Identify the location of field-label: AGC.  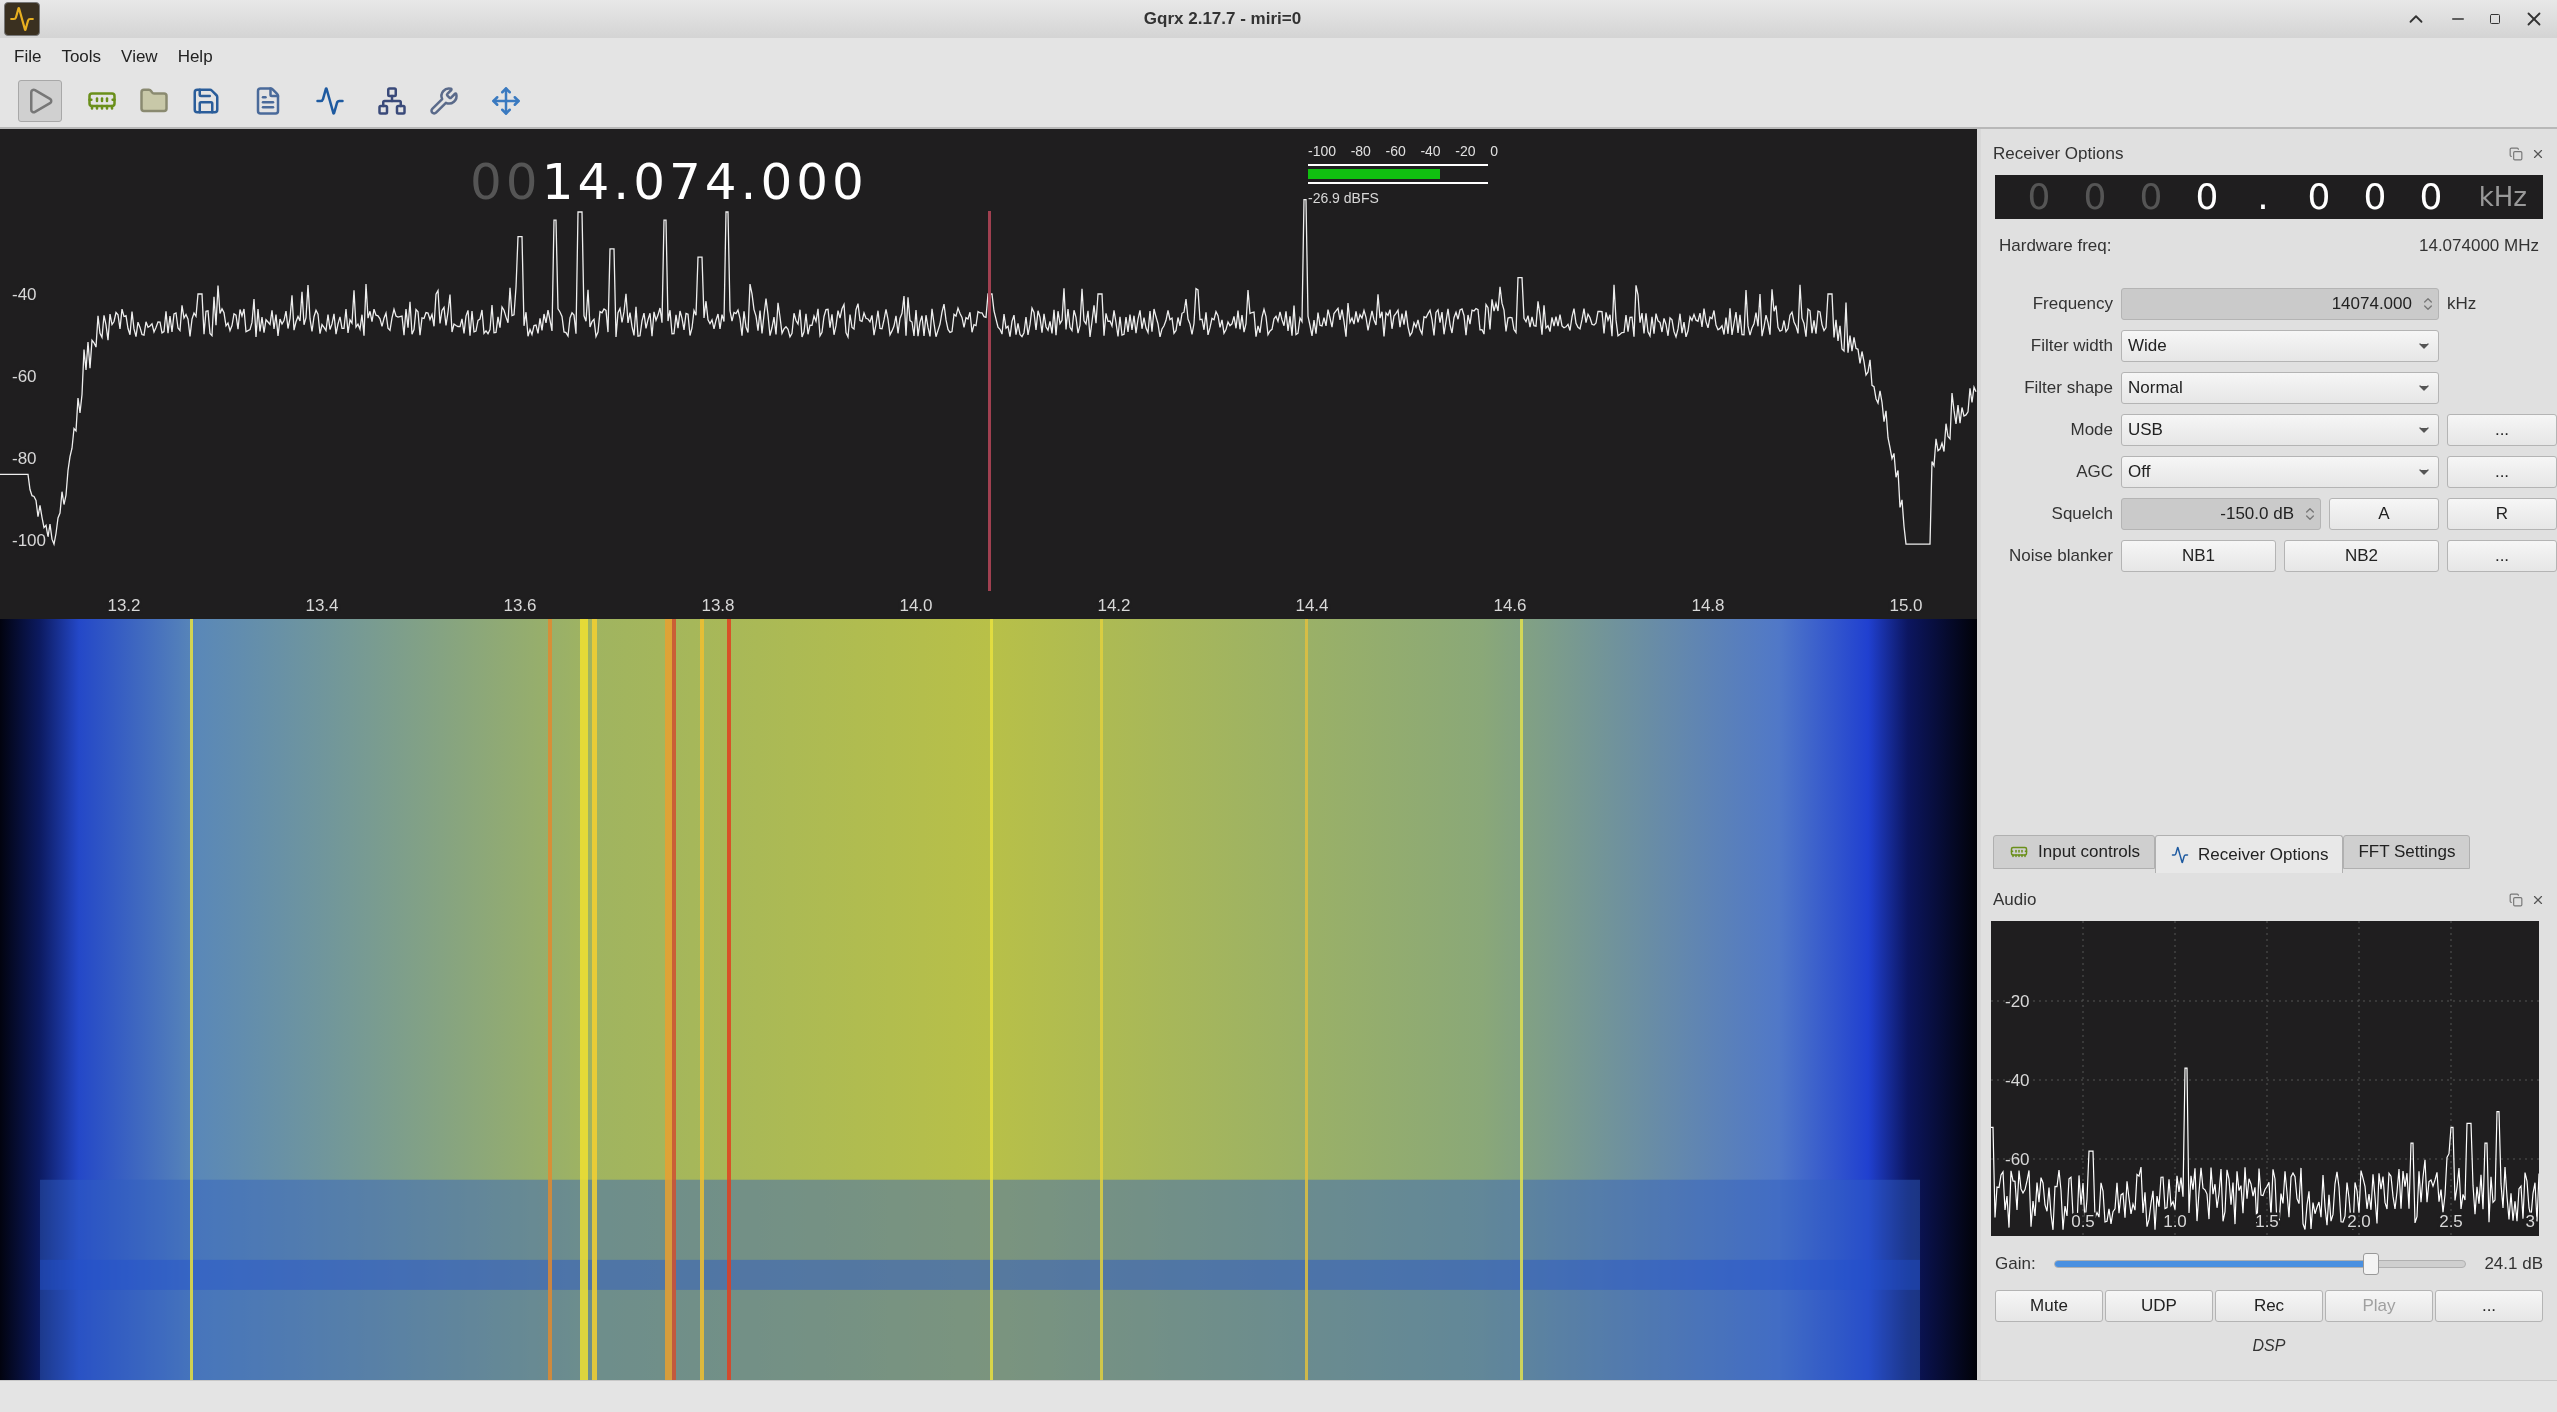
(2094, 471).